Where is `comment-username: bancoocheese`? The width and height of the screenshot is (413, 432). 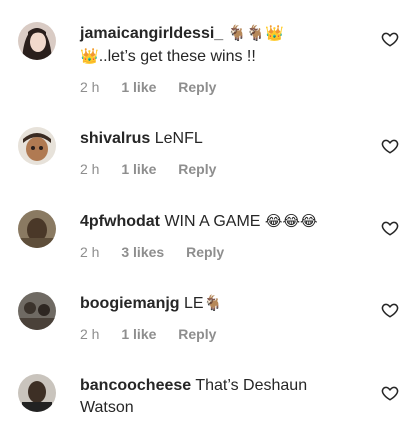 comment-username: bancoocheese is located at coordinates (135, 385).